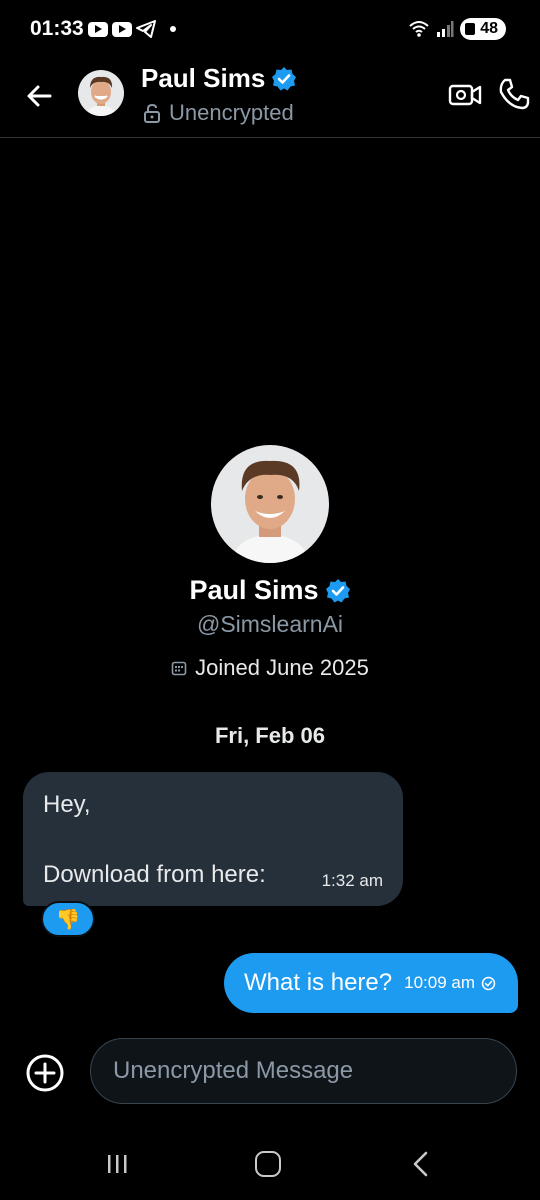  I want to click on message-time: 10:09 am, so click(439, 982).